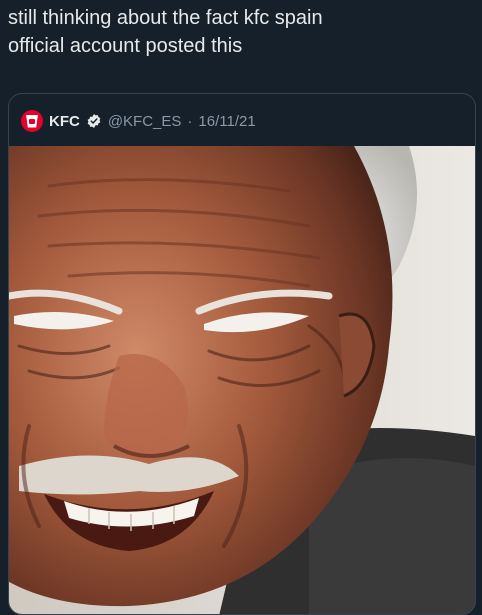  I want to click on account-handle: @KFC_ES, so click(145, 121).